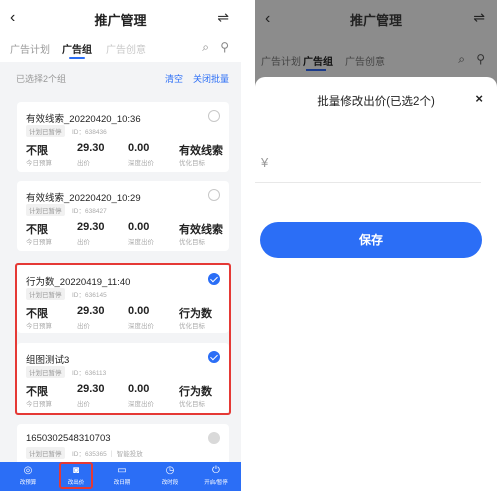 This screenshot has width=497, height=491. Describe the element at coordinates (376, 102) in the screenshot. I see `sheet-title: 批量修改出价(已选2个)` at that location.